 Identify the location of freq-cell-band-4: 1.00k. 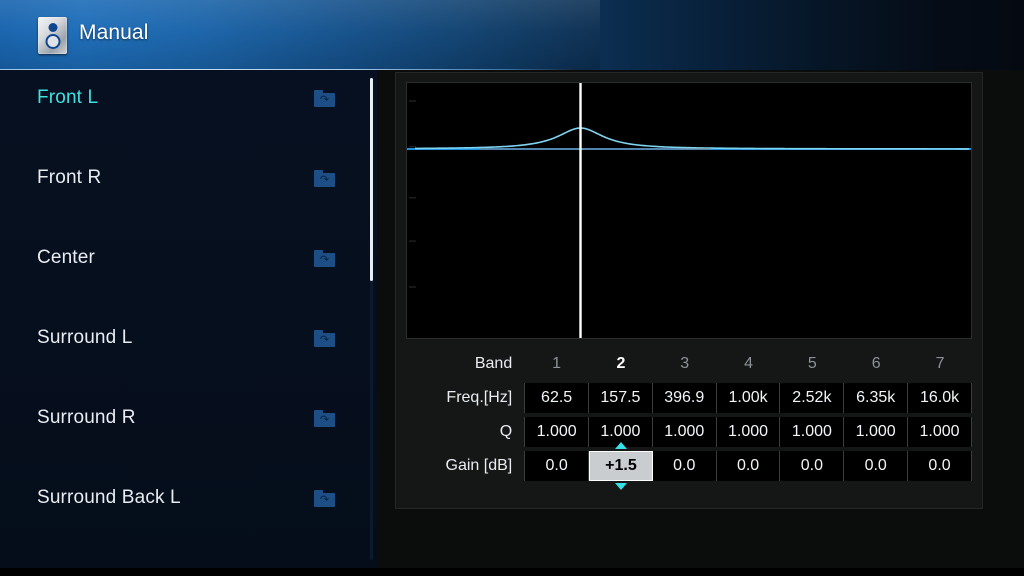
(748, 398).